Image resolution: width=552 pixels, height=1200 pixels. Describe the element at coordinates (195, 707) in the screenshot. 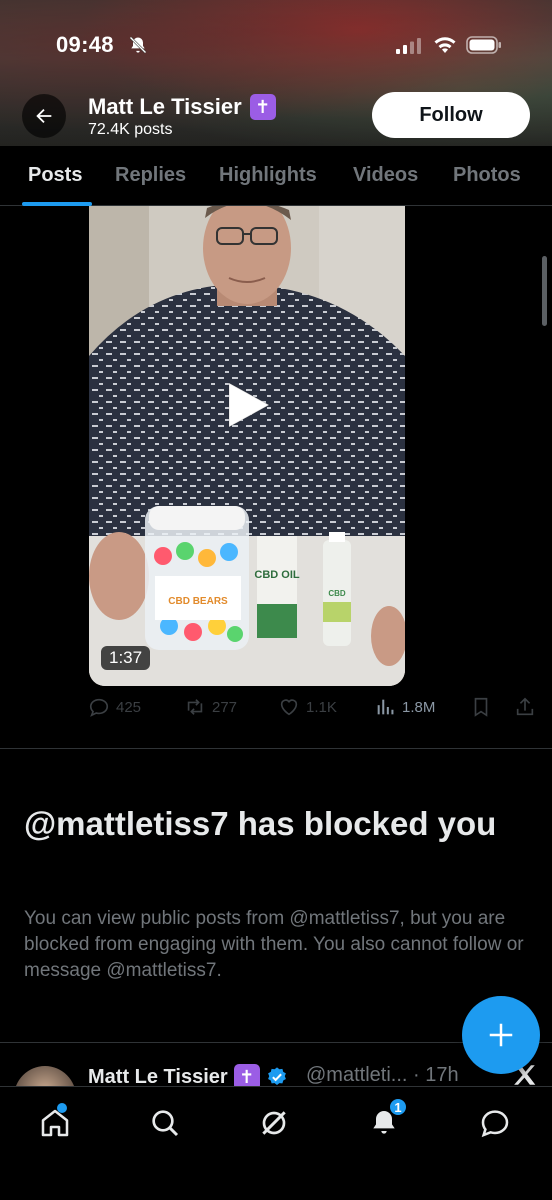

I see `repost-icon` at that location.